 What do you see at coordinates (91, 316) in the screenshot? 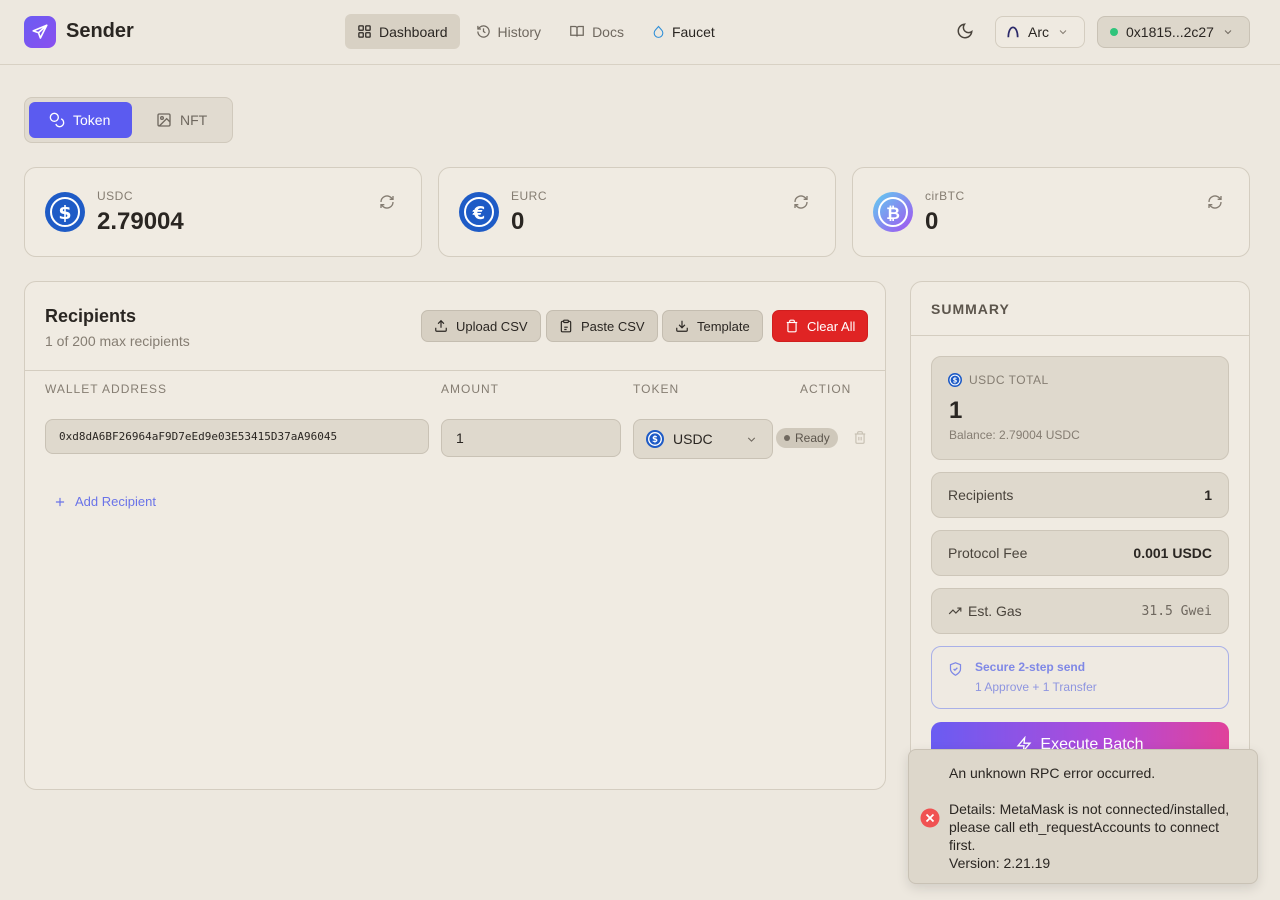
I see `recipients-title: Recipients` at bounding box center [91, 316].